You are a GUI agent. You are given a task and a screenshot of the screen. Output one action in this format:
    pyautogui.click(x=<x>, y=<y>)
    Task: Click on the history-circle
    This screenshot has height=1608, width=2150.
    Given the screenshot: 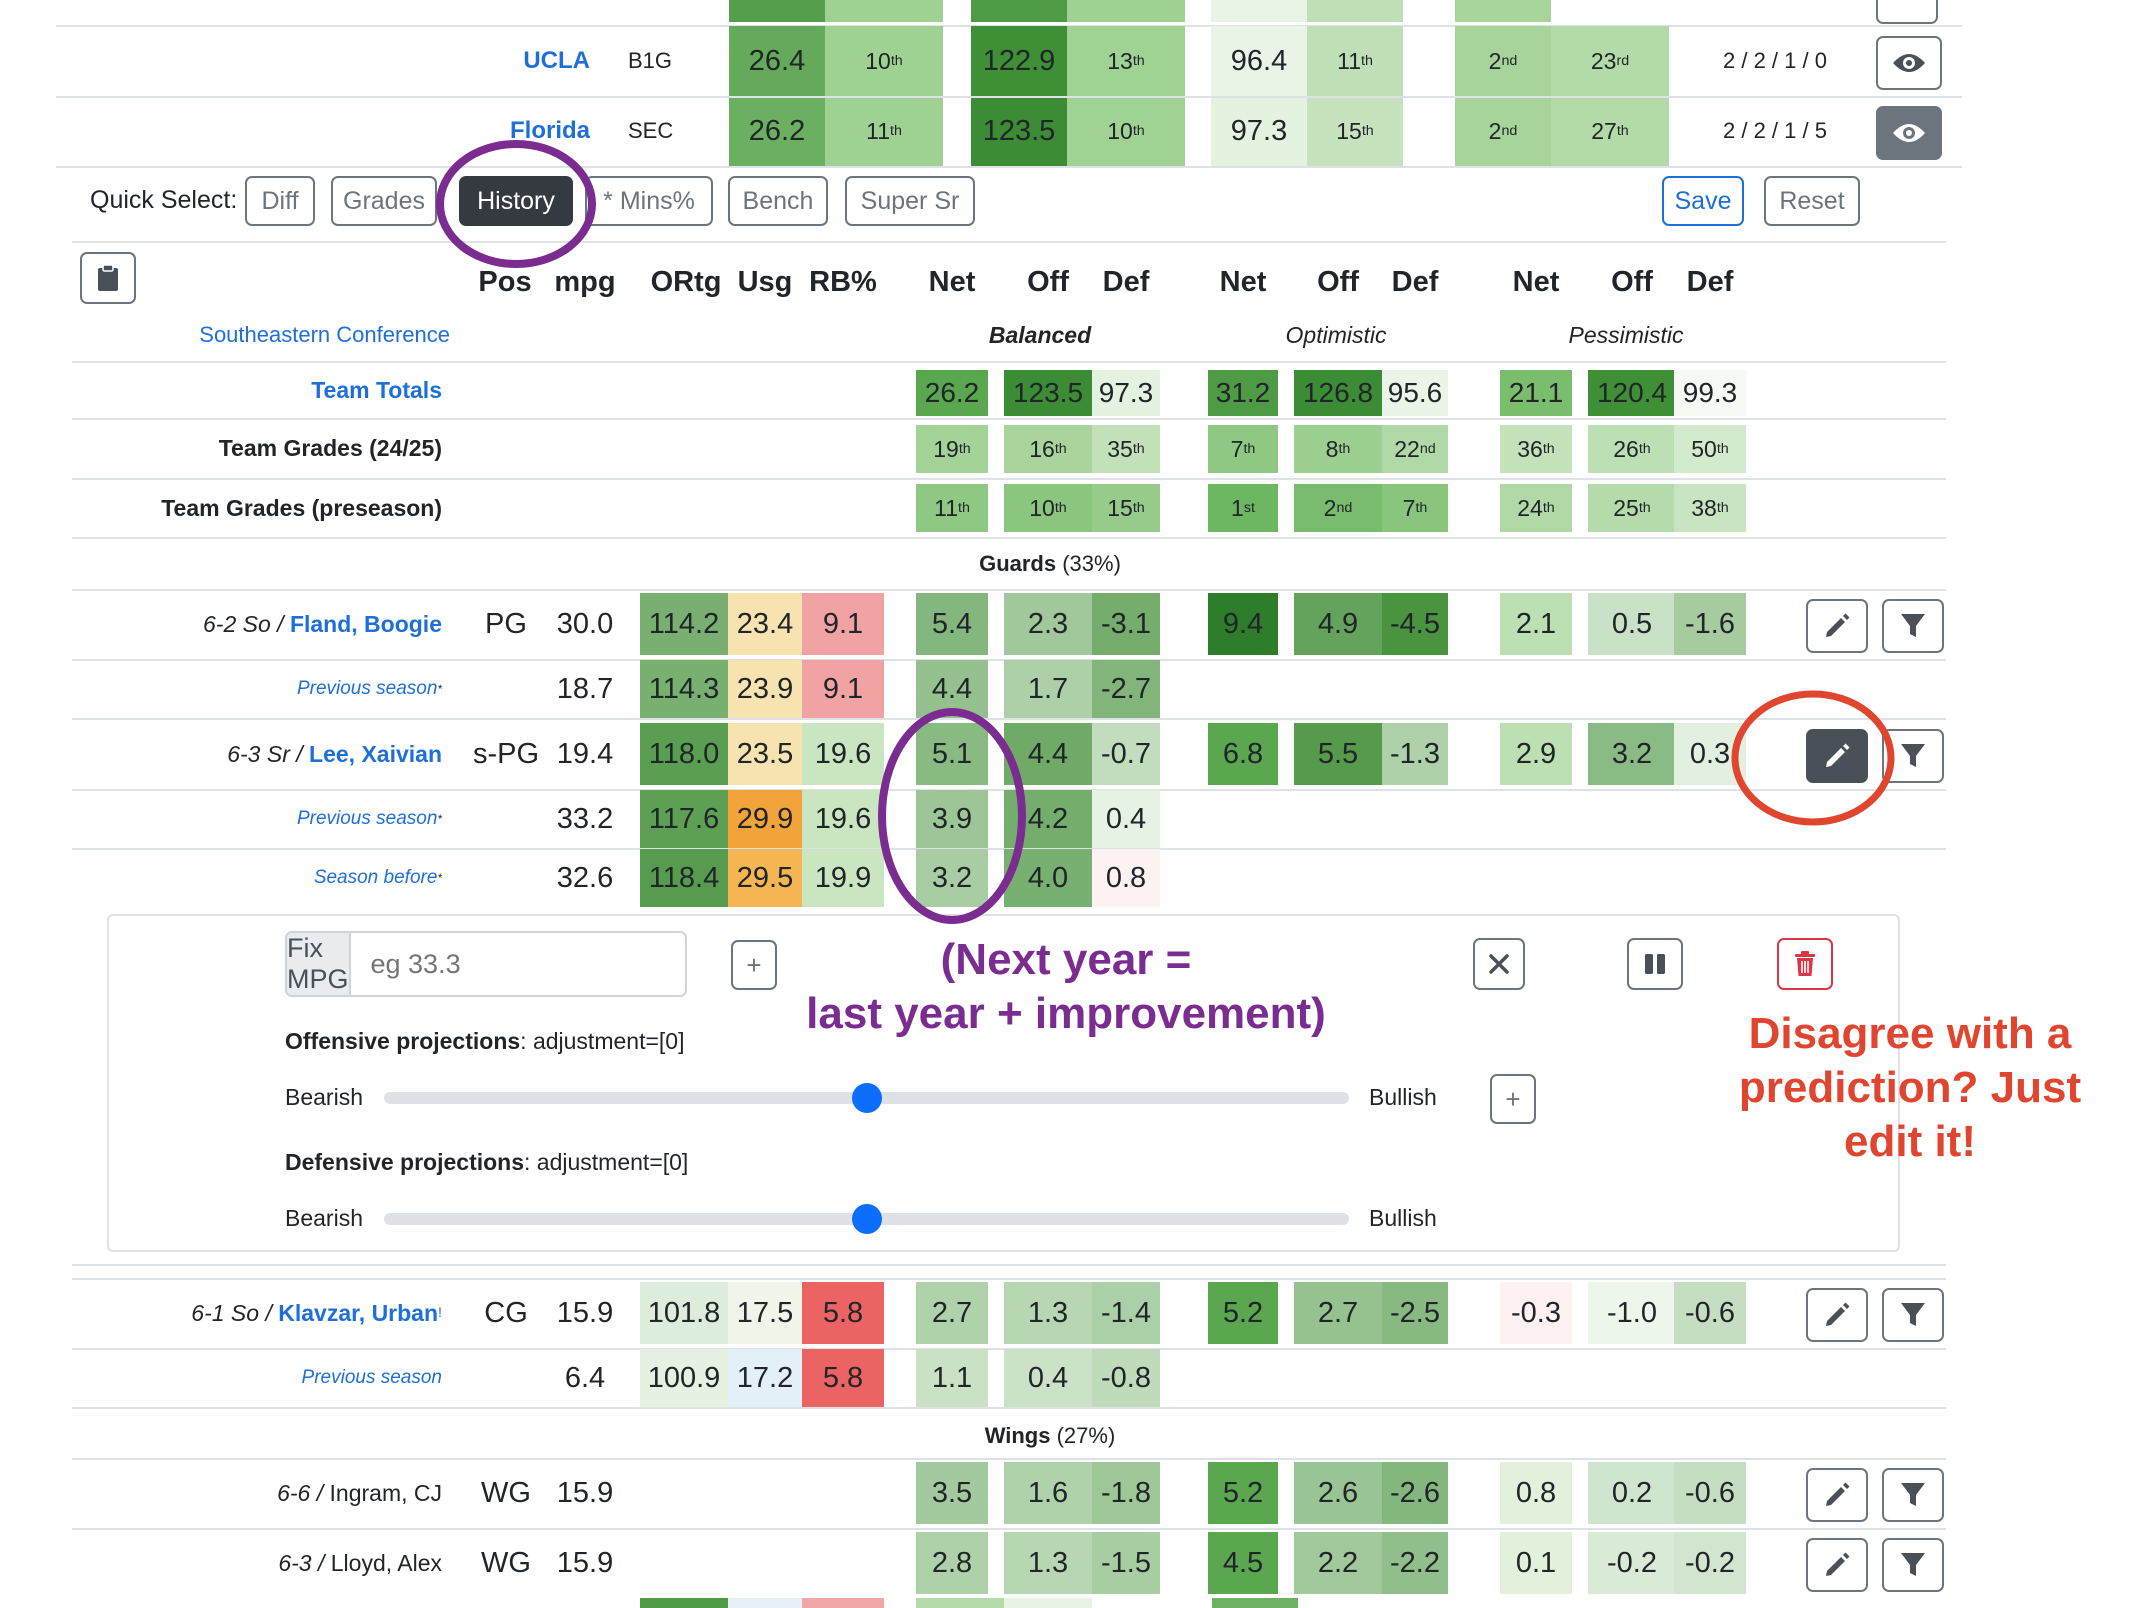 What is the action you would take?
    pyautogui.click(x=516, y=204)
    